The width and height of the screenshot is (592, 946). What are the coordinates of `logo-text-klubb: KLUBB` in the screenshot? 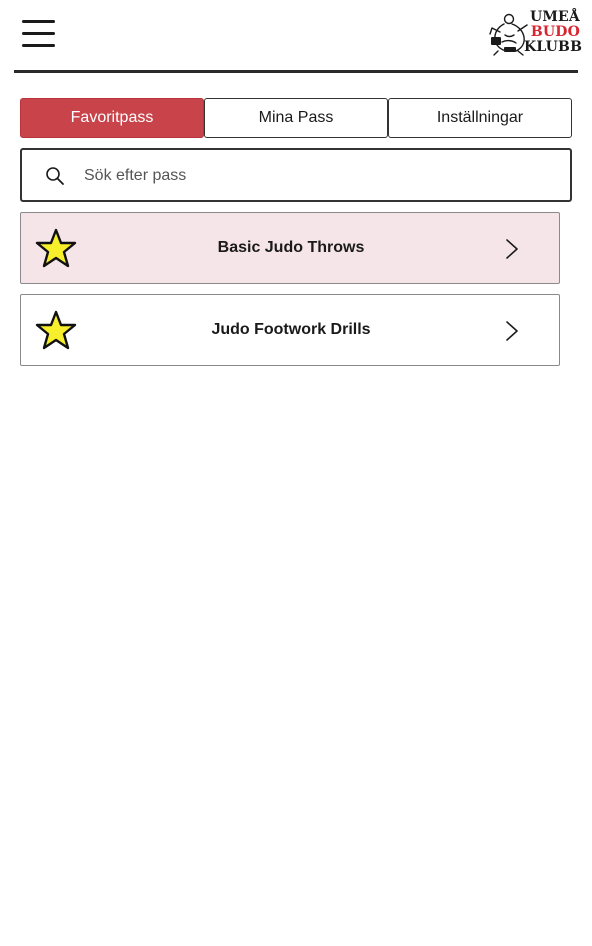 It's located at (553, 47).